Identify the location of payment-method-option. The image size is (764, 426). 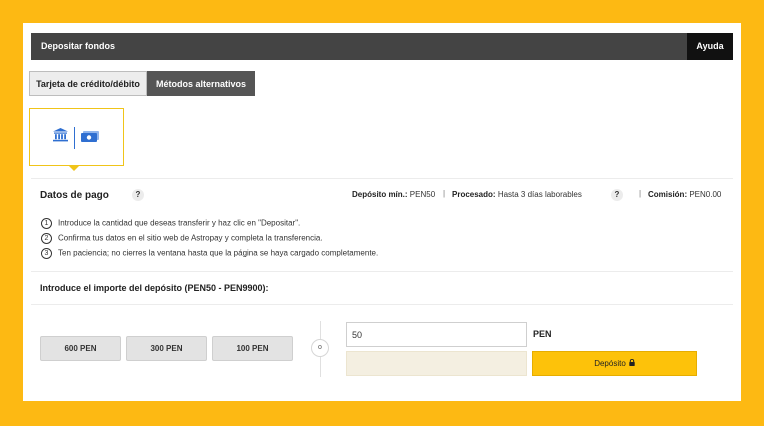
(76, 137).